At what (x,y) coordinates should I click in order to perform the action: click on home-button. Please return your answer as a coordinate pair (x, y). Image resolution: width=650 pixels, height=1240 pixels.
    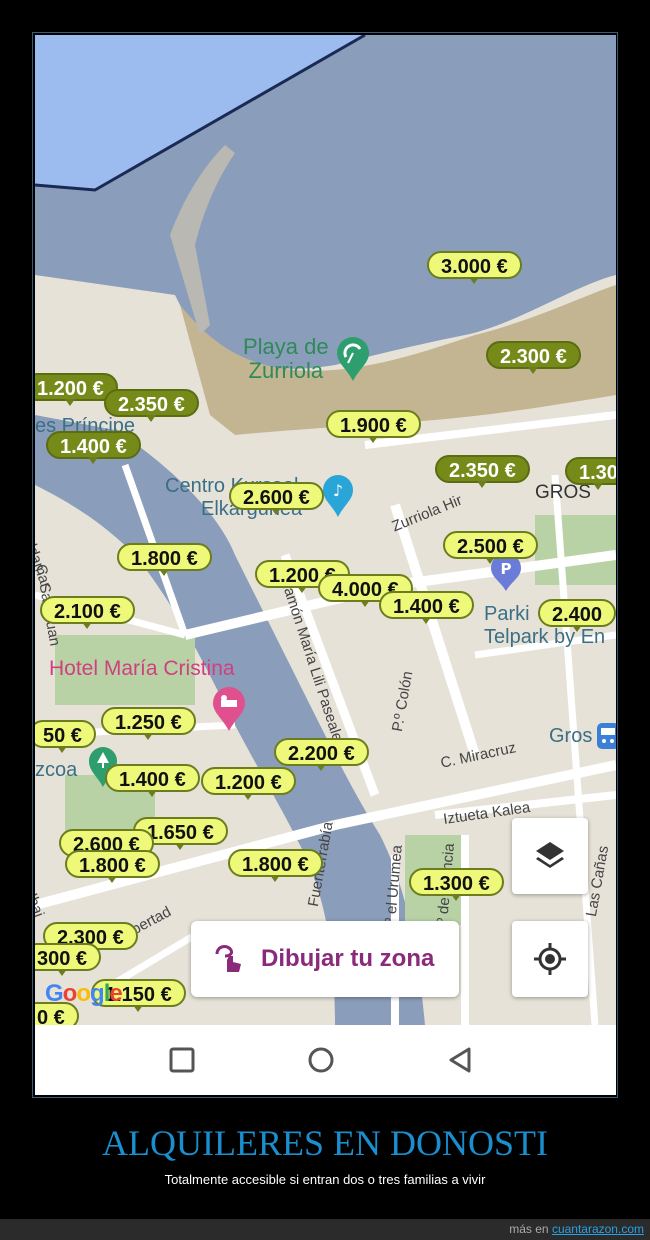
    Looking at the image, I should click on (321, 1060).